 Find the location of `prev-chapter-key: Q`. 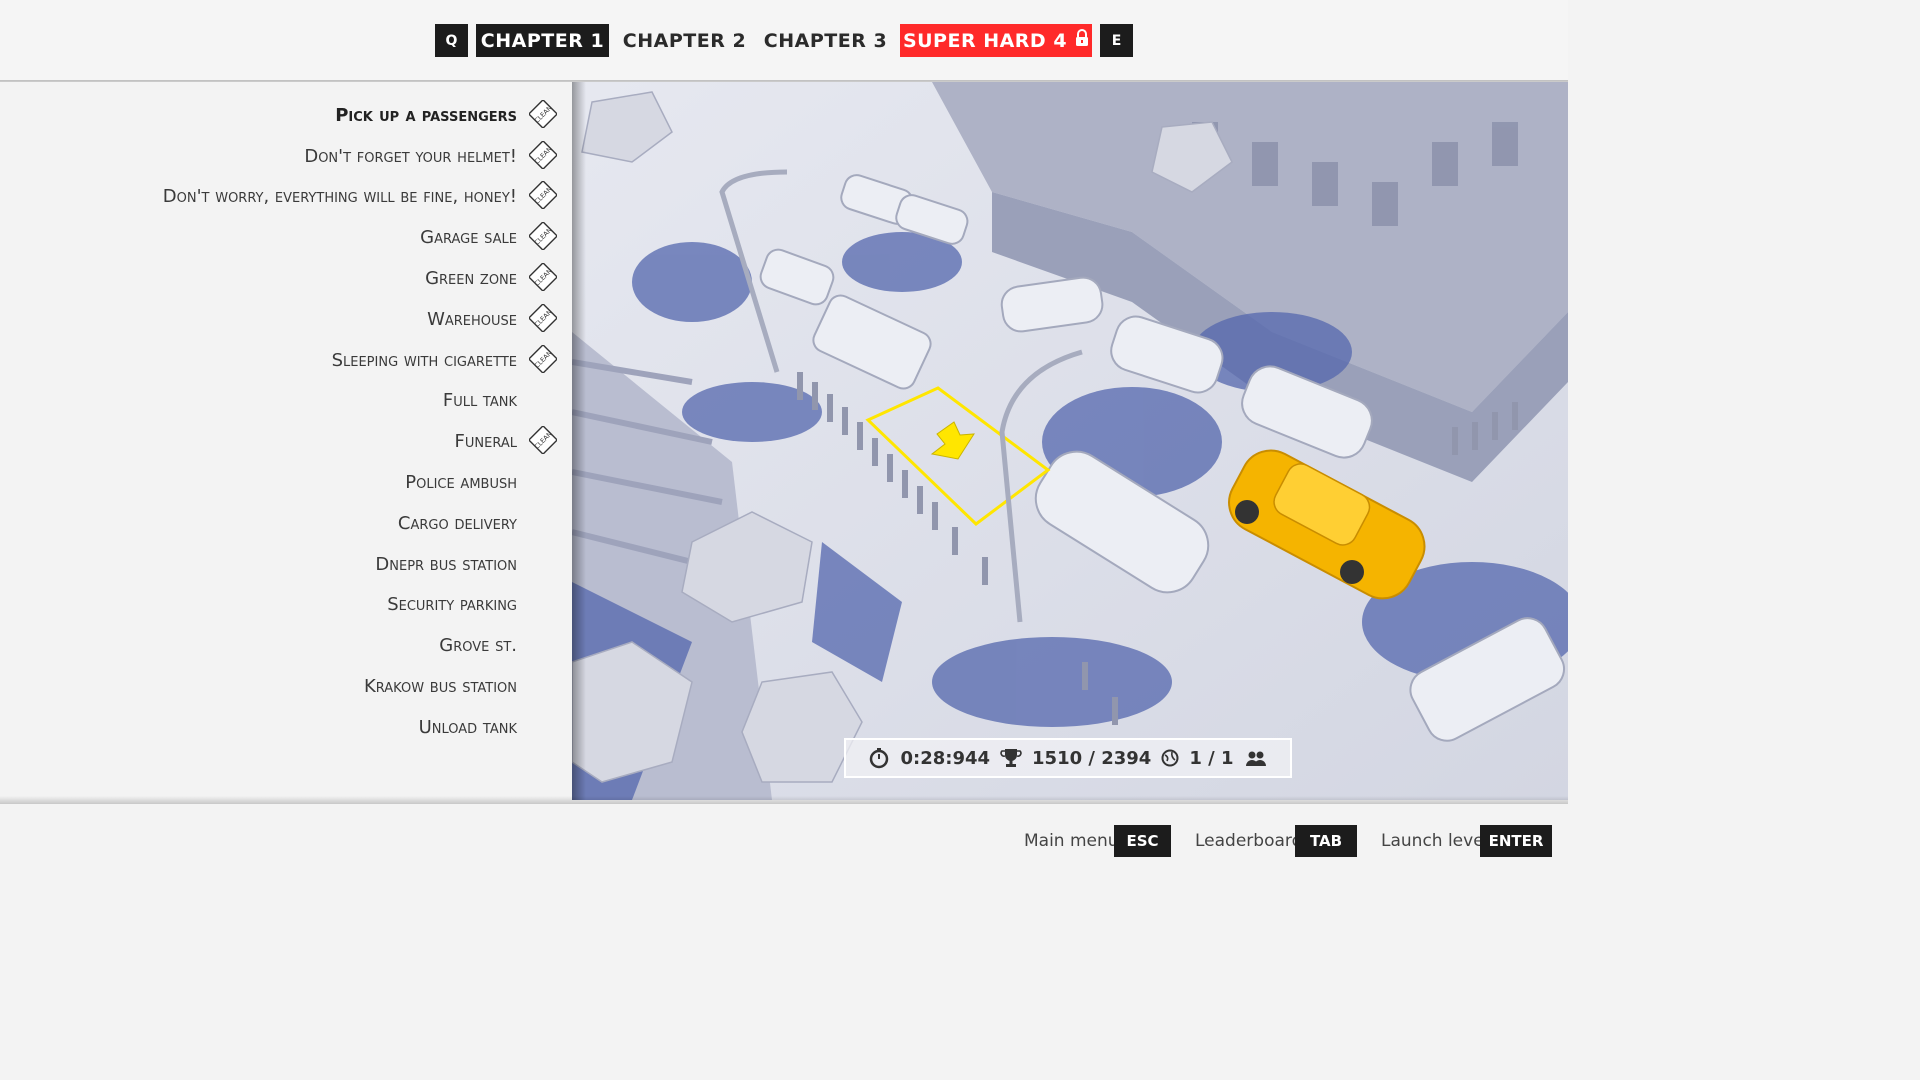

prev-chapter-key: Q is located at coordinates (451, 40).